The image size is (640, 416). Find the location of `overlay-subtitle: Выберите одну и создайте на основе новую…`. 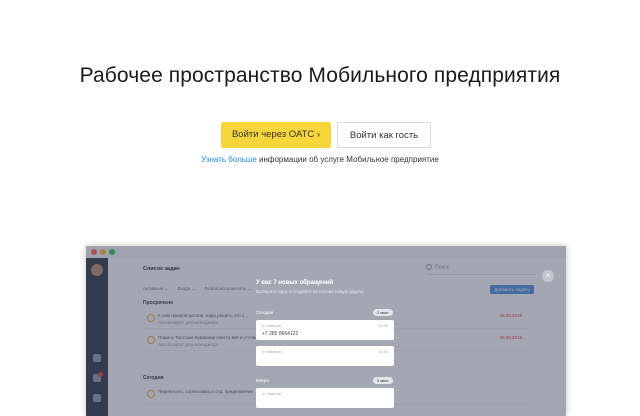

overlay-subtitle: Выберите одну и создайте на основе новую… is located at coordinates (310, 291).